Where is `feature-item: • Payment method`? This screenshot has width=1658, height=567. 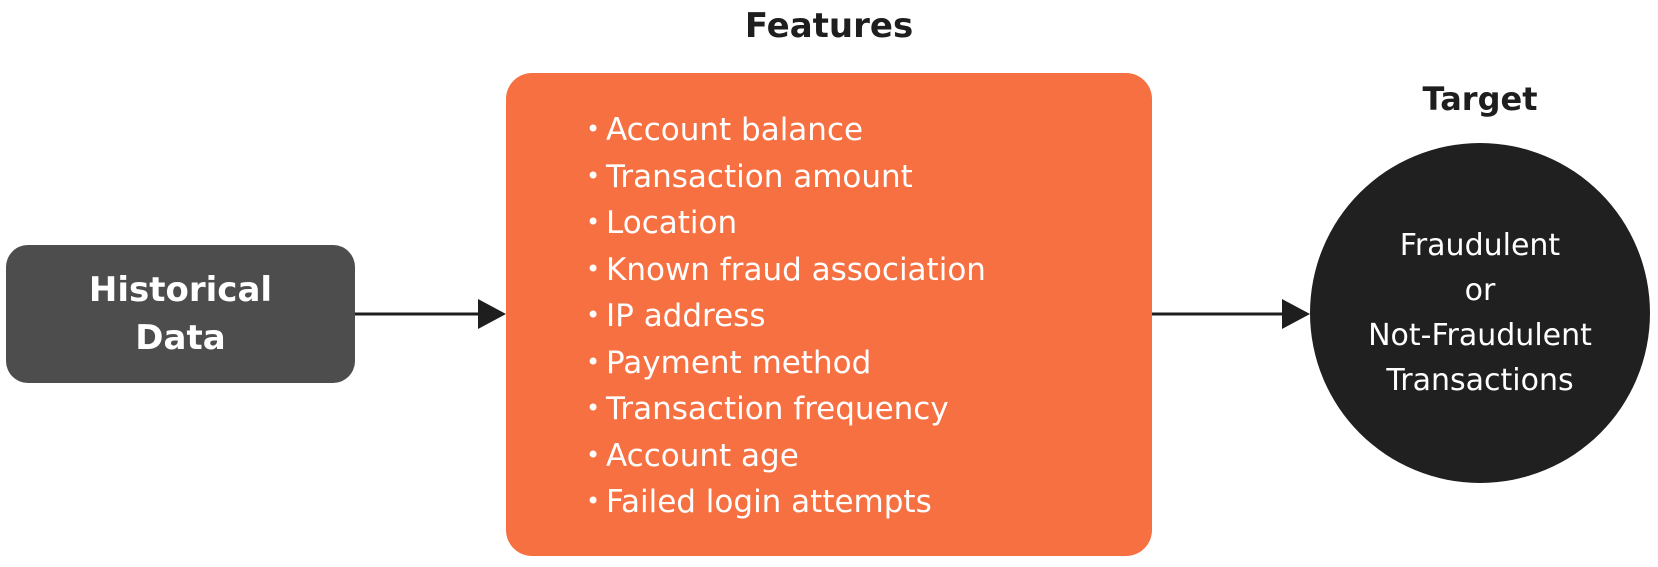 feature-item: • Payment method is located at coordinates (786, 363).